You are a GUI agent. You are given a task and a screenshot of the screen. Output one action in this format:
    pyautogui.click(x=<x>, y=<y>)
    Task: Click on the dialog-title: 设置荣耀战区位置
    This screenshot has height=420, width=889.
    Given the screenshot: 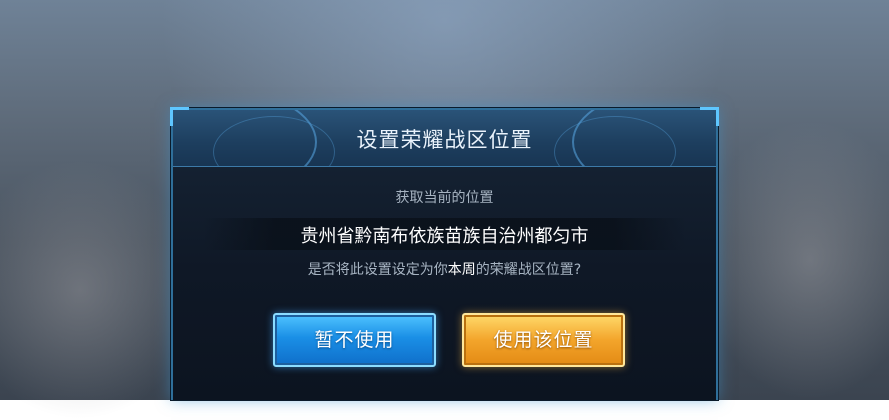 What is the action you would take?
    pyautogui.click(x=444, y=140)
    